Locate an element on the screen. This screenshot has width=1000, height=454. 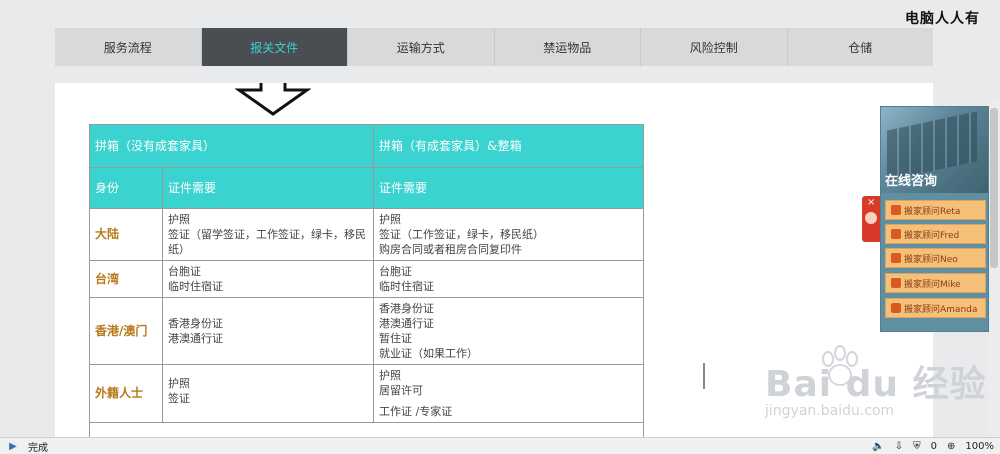
header-consolidated-with-furniture: 拼箱（有成套家具）&整箱 is located at coordinates (508, 146).